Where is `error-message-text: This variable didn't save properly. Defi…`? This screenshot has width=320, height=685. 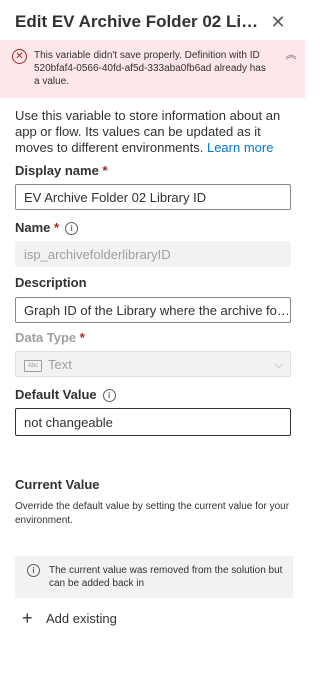
error-message-text: This variable didn't save properly. Defi… is located at coordinates (150, 68).